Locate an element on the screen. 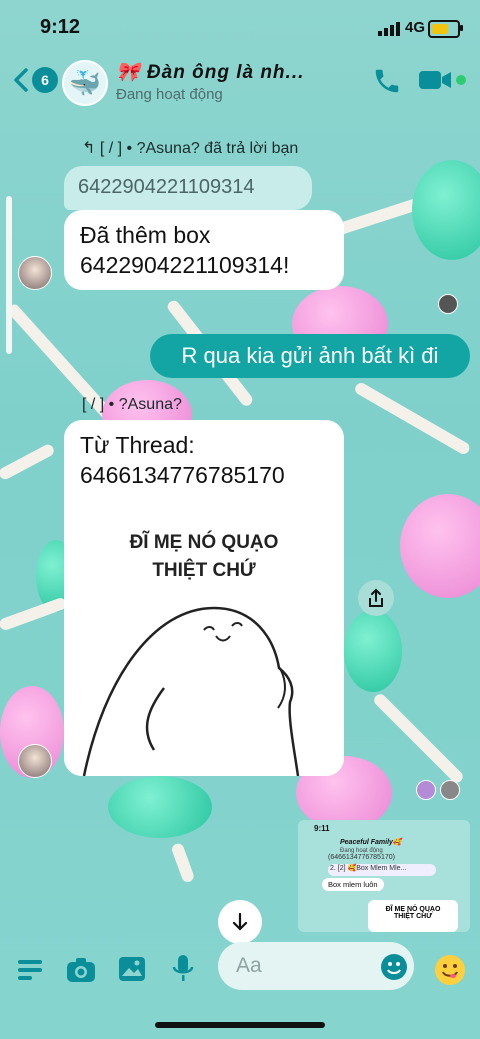 This screenshot has width=480, height=1039. reply-header: ↰ [ / ] • ?Asuna? đã trả lời bạn is located at coordinates (190, 148).